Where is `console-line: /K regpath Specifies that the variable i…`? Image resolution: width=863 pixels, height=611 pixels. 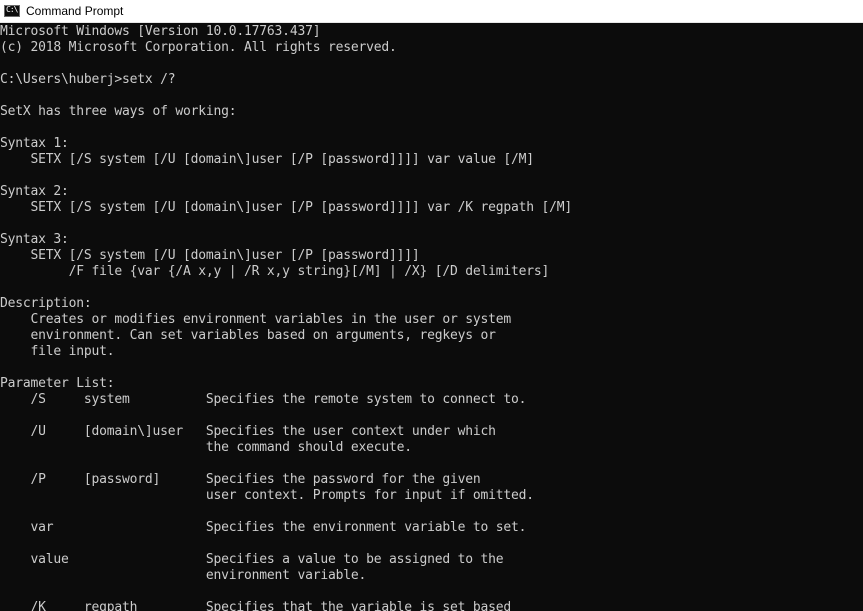
console-line: /K regpath Specifies that the variable i… is located at coordinates (256, 605).